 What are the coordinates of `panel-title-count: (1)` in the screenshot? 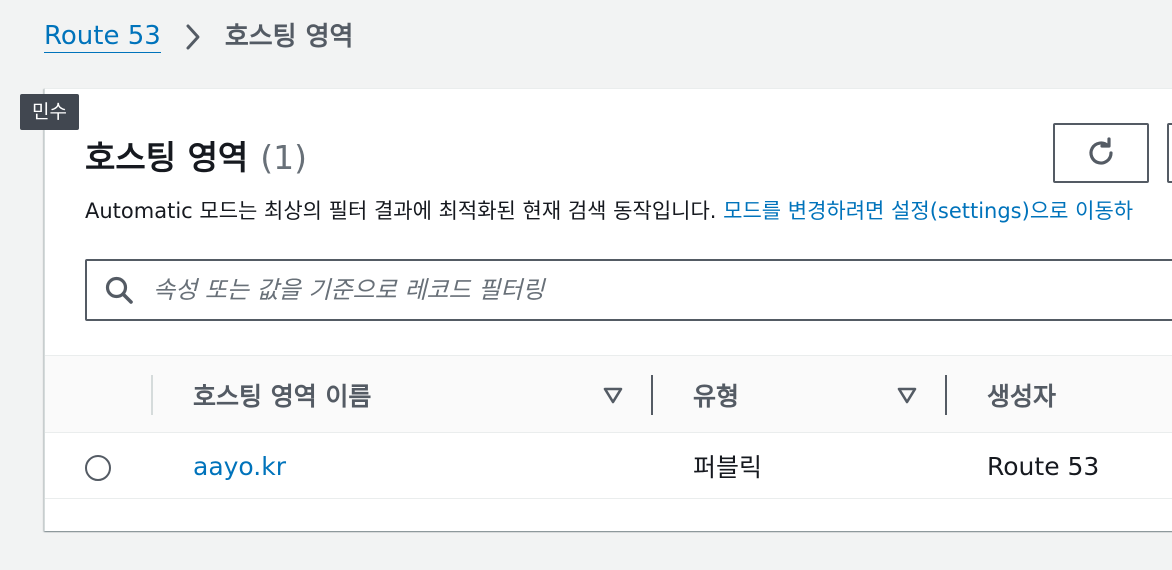 It's located at (284, 157).